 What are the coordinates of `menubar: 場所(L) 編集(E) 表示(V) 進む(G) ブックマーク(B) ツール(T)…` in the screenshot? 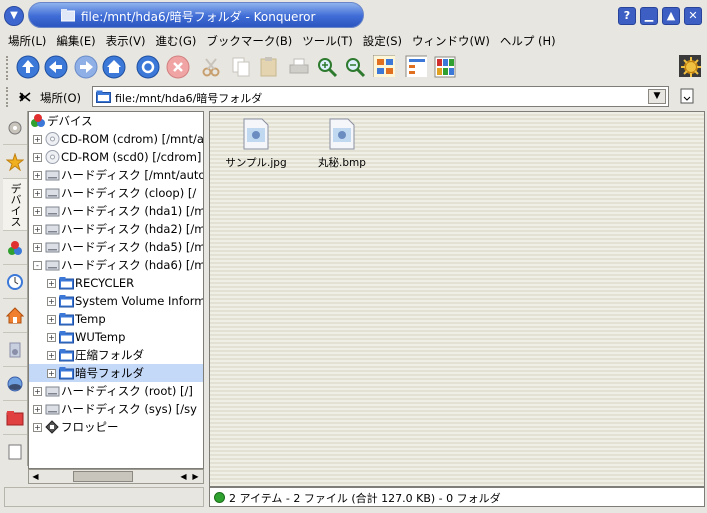 It's located at (353, 41).